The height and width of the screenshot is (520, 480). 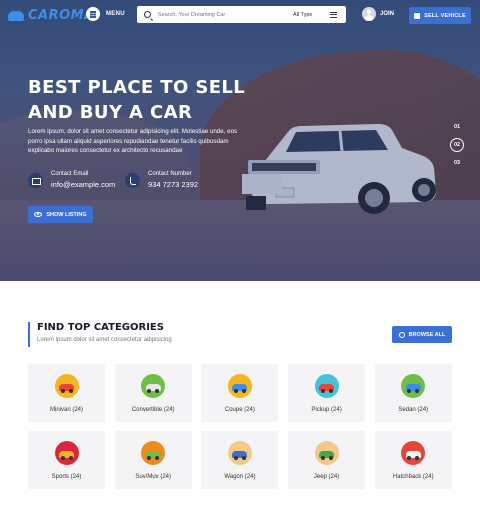 I want to click on slide-dot-3: 03, so click(x=457, y=163).